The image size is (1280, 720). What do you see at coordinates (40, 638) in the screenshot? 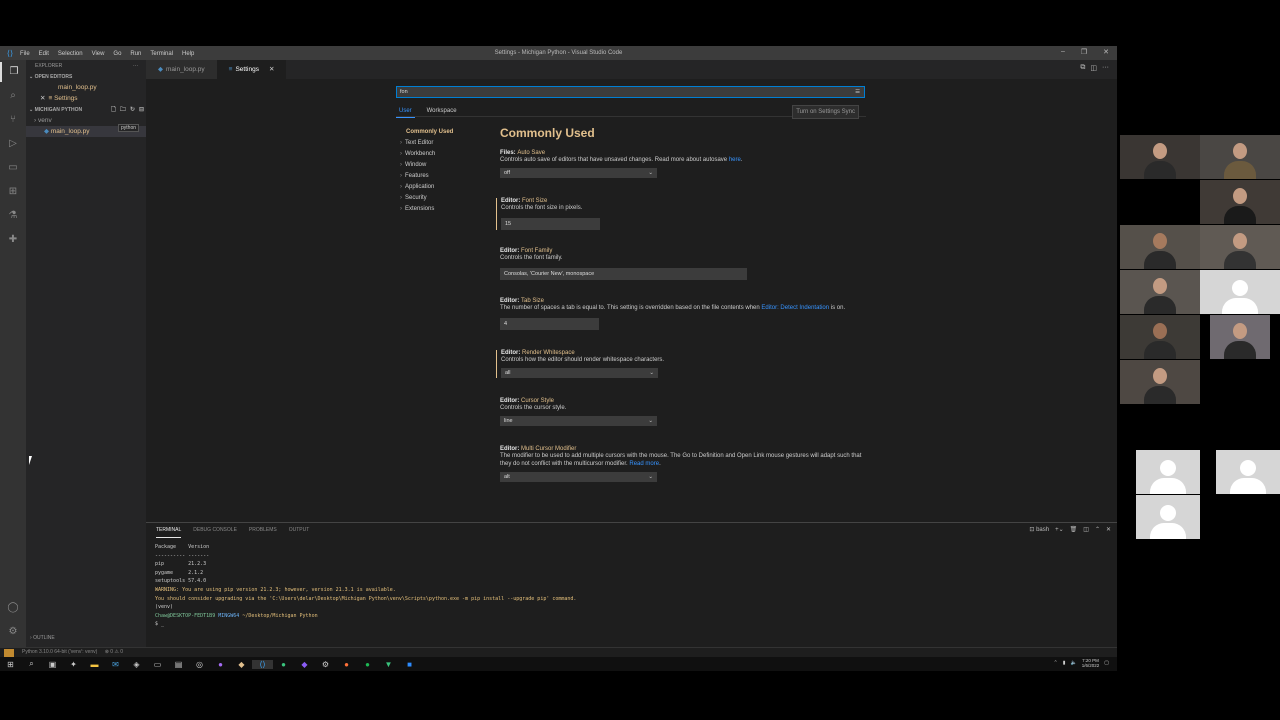
I see `outline-section: › OUTLINE` at bounding box center [40, 638].